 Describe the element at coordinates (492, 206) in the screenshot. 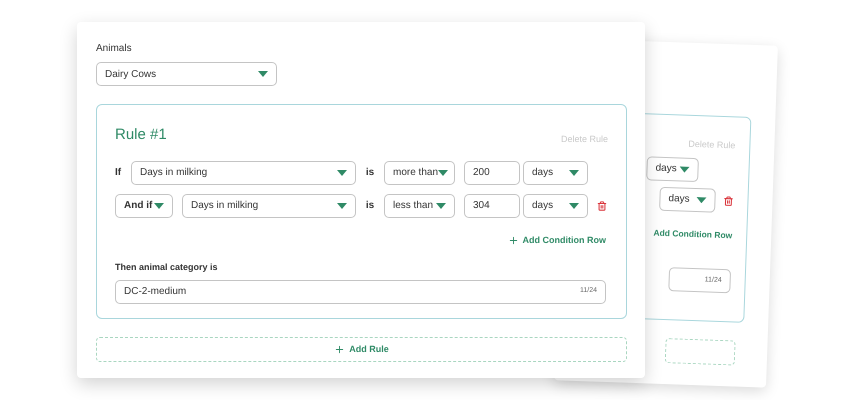

I see `value-field: 304` at that location.